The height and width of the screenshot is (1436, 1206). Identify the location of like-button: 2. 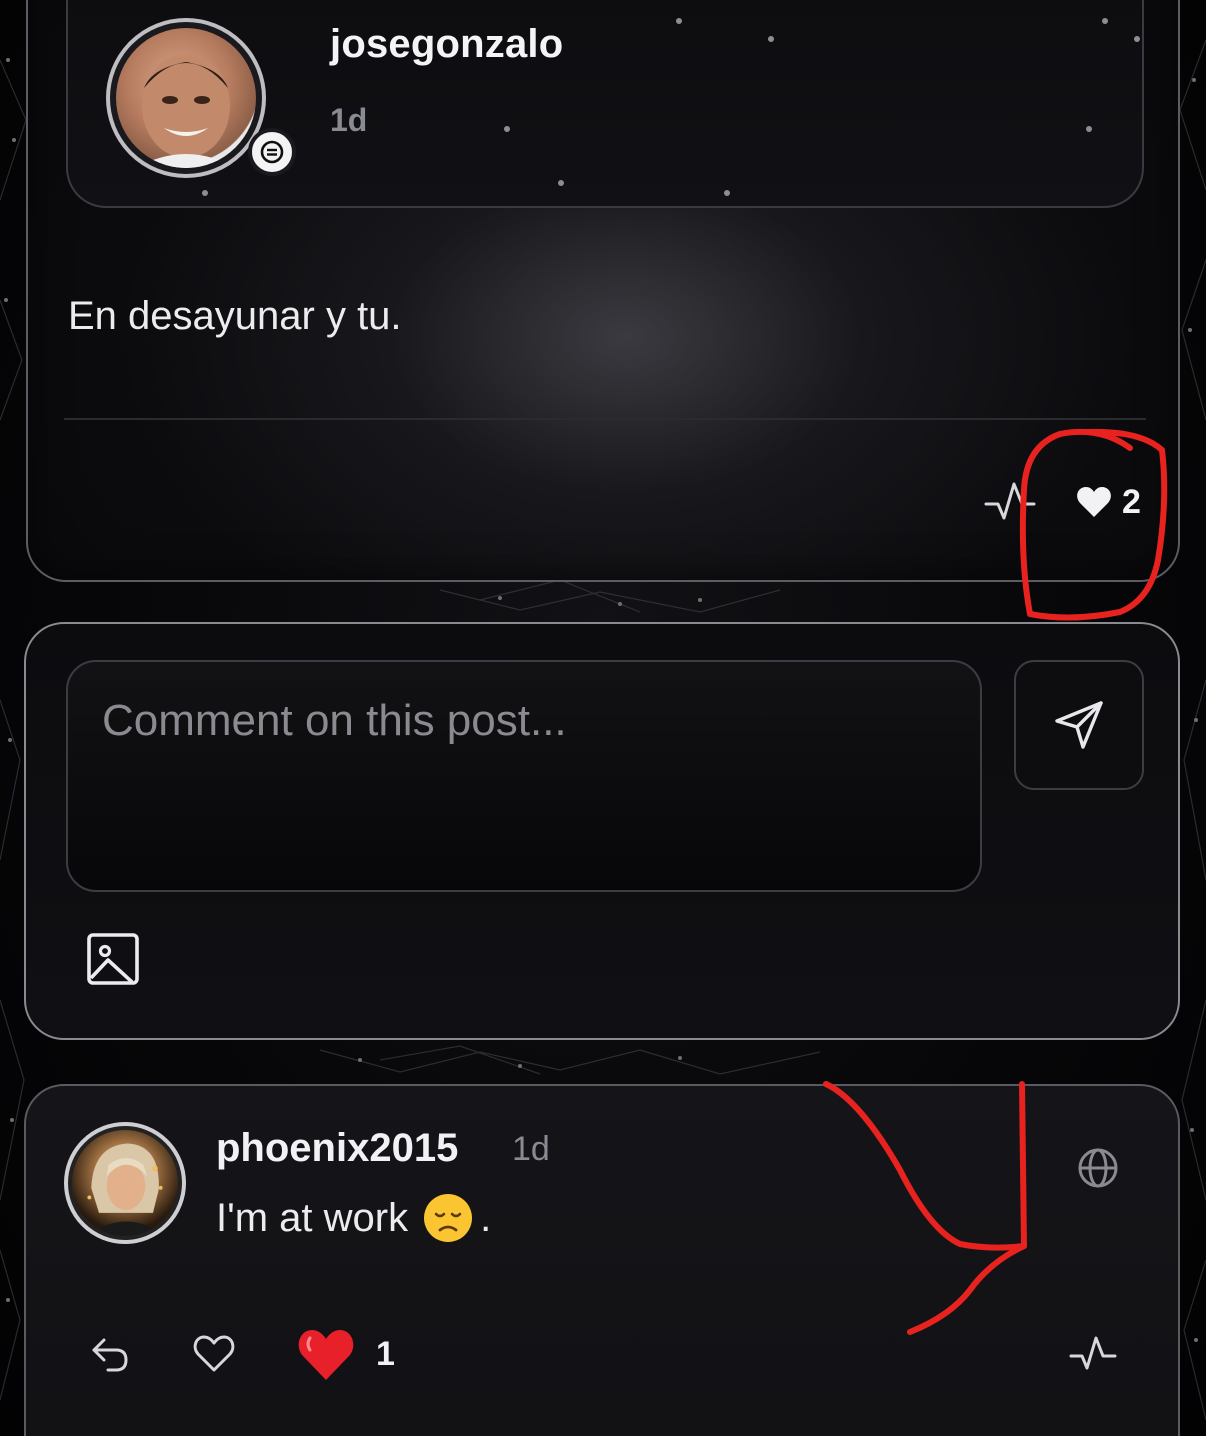
(1108, 502).